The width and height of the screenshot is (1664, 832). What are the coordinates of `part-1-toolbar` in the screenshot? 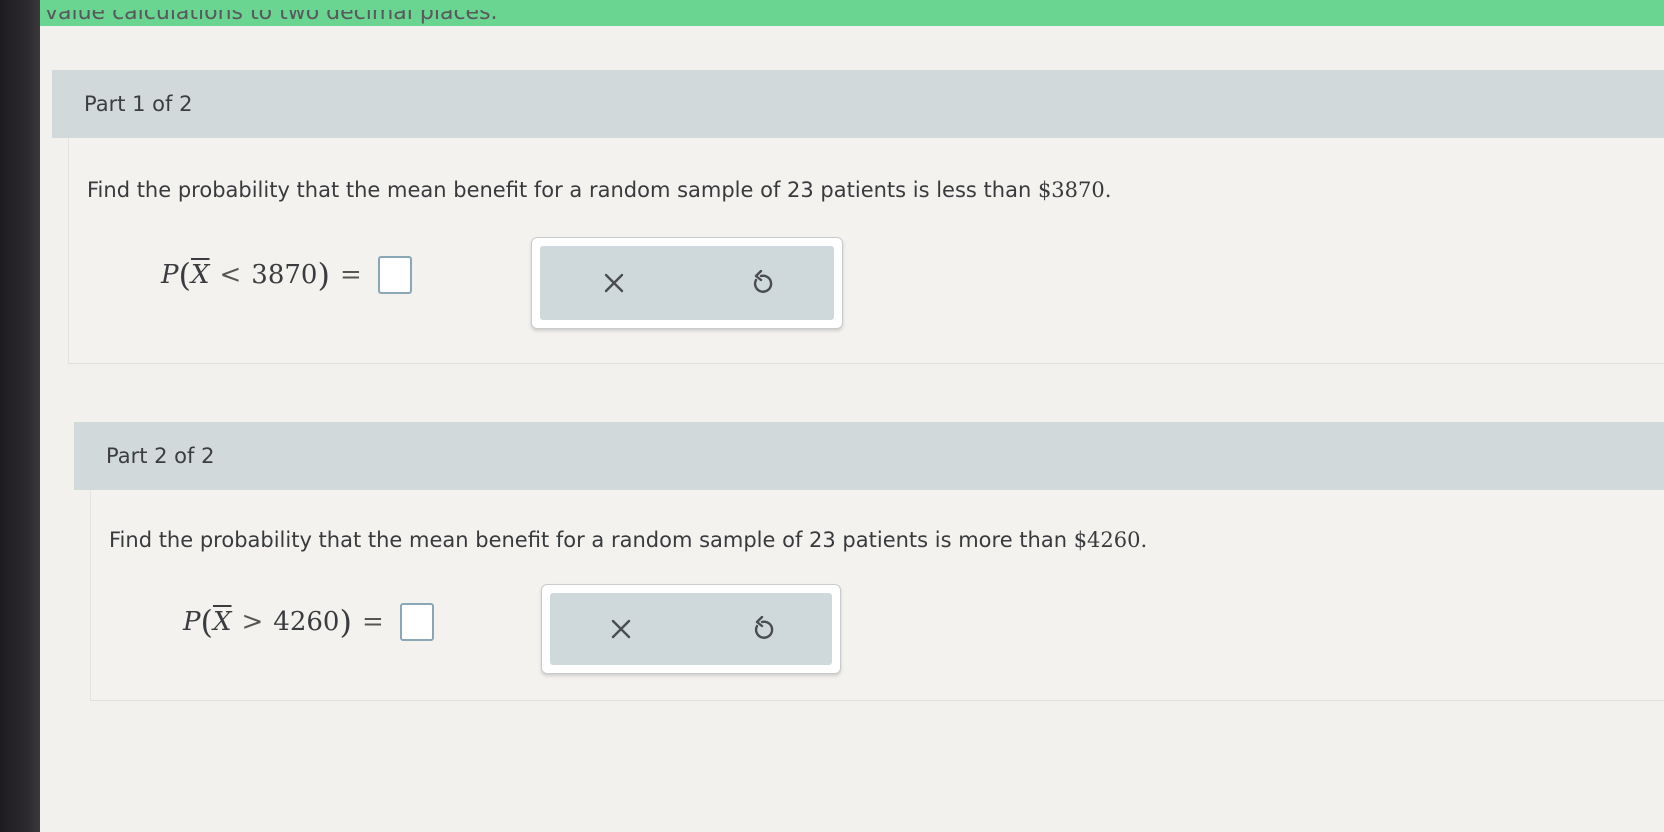 It's located at (687, 283).